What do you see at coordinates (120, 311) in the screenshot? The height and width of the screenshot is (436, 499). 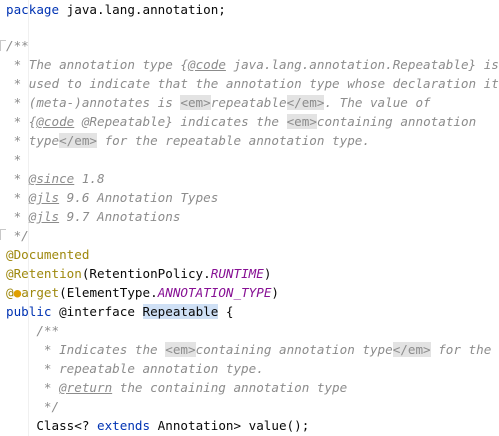 I see `code-line-declaration: public @interface Repeatable {` at bounding box center [120, 311].